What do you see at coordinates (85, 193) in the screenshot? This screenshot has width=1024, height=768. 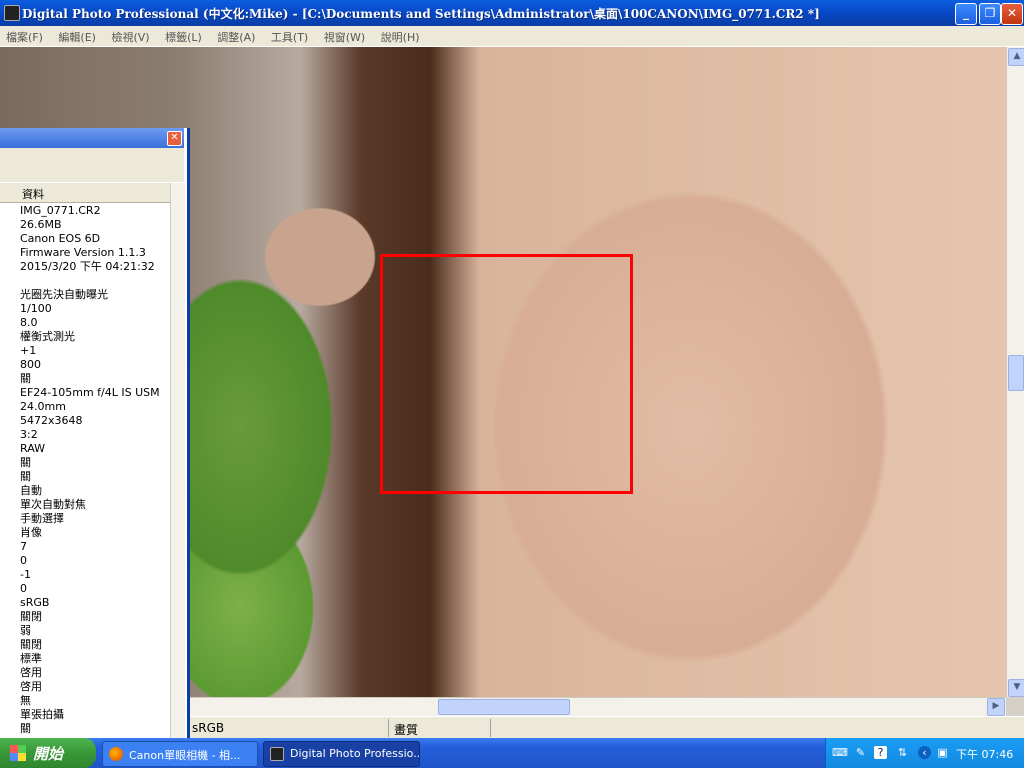 I see `info-column-header: 資料` at bounding box center [85, 193].